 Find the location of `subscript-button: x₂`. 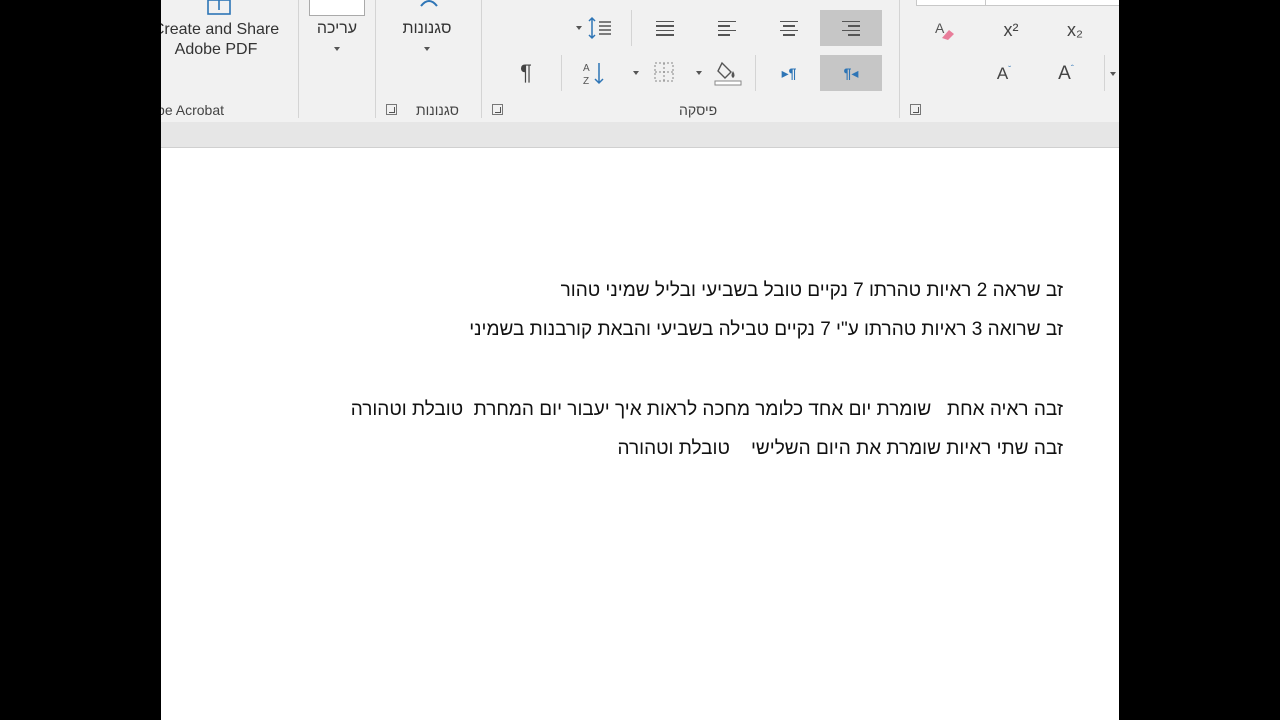

subscript-button: x₂ is located at coordinates (1075, 30).